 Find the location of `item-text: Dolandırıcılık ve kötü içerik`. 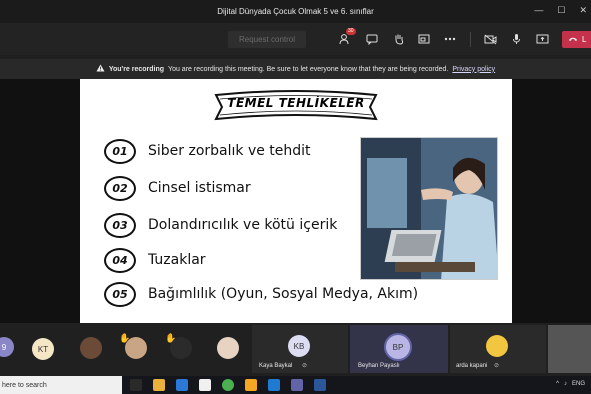

item-text: Dolandırıcılık ve kötü içerik is located at coordinates (243, 225).